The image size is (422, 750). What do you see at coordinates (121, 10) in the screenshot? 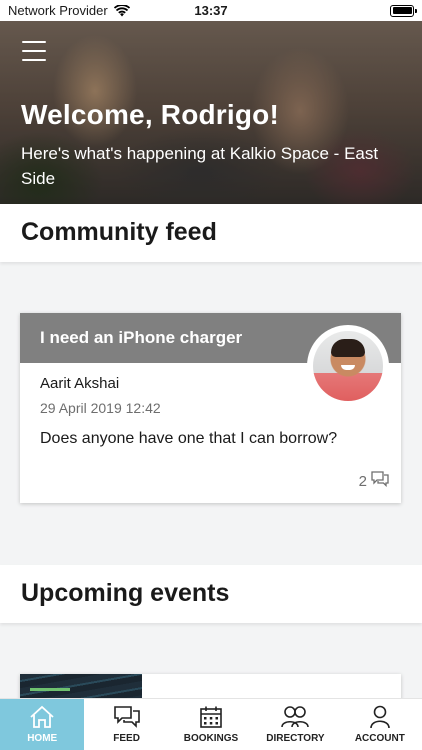
I see `wifi-icon` at bounding box center [121, 10].